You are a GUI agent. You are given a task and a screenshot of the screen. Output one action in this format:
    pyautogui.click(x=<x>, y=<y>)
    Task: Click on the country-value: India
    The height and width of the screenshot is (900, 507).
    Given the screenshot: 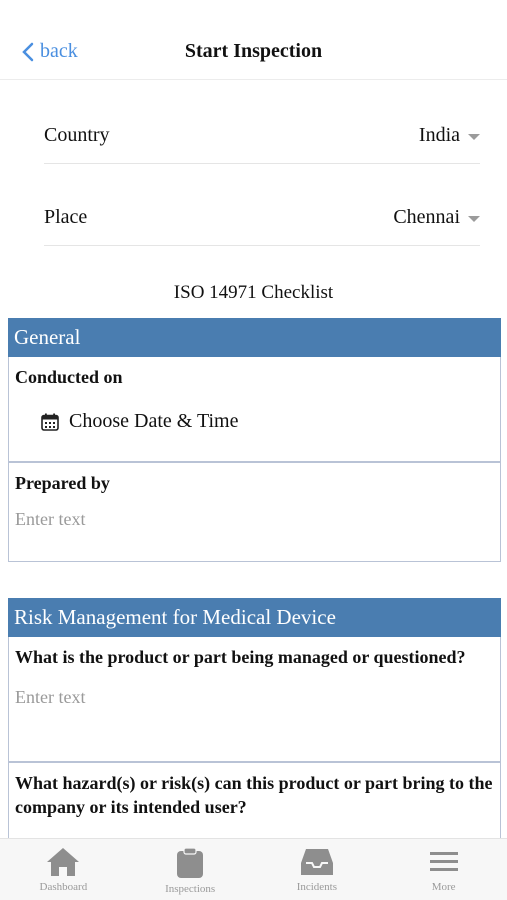 What is the action you would take?
    pyautogui.click(x=439, y=135)
    